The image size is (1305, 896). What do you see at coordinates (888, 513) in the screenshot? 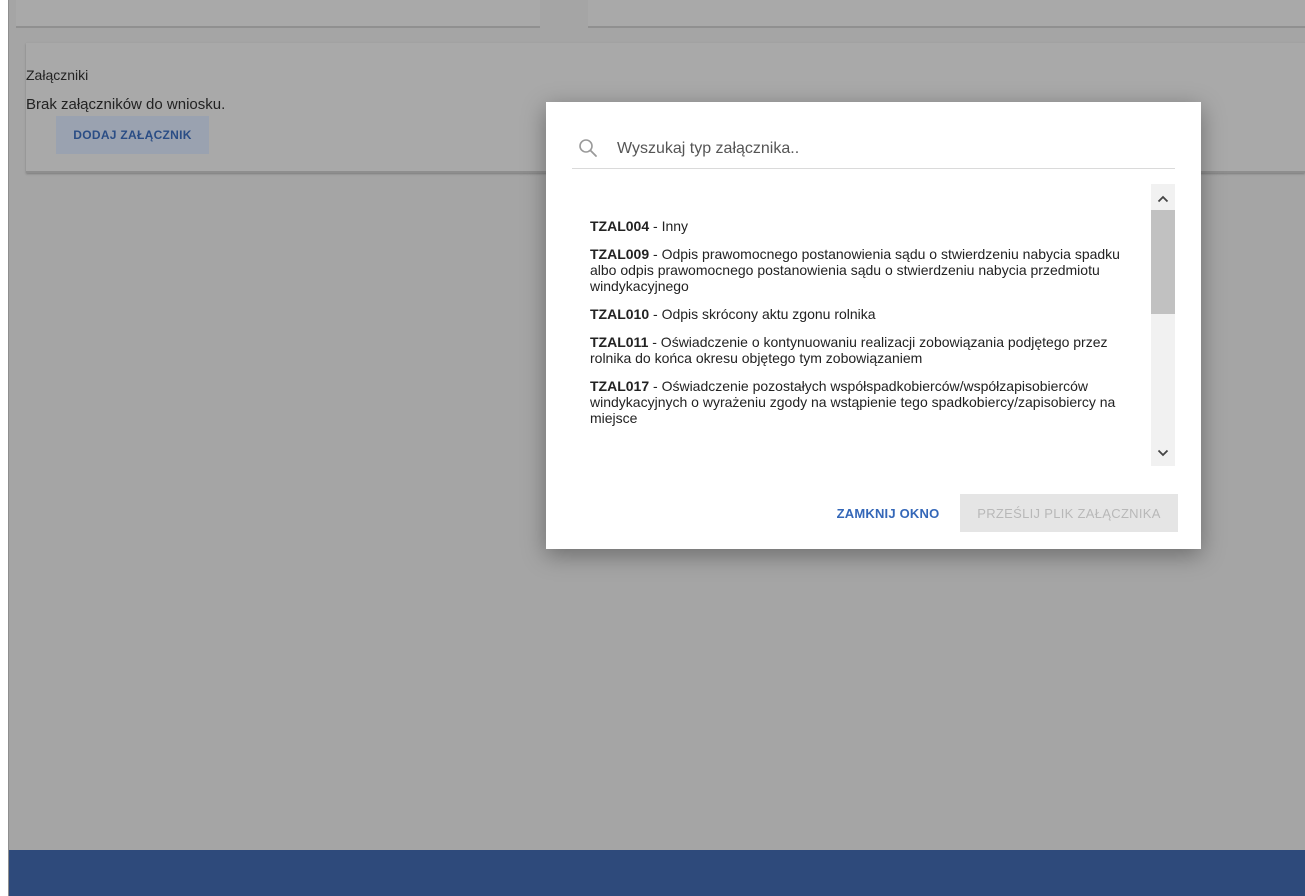
I see `close-dialog-button: ZAMKNIJ OKNO` at bounding box center [888, 513].